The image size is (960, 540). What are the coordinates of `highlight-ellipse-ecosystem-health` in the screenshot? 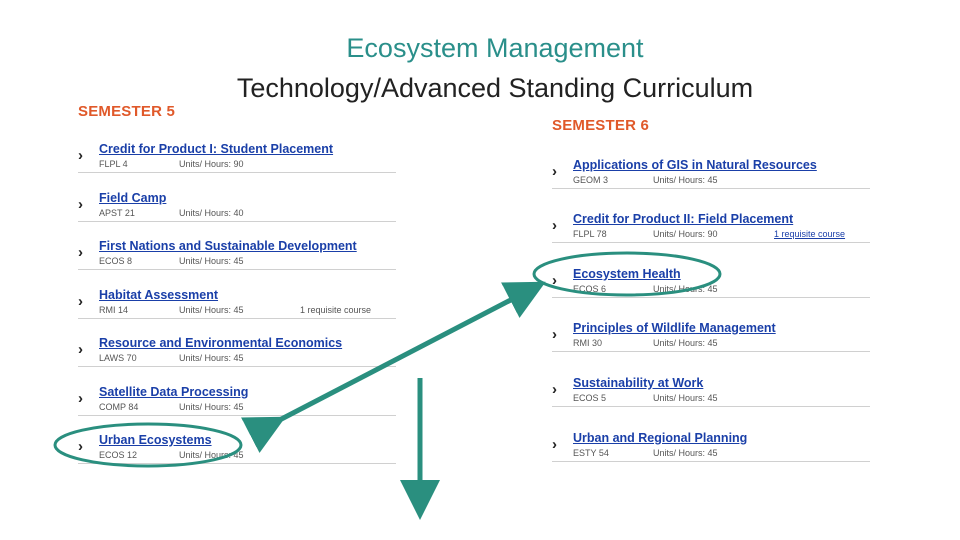 It's located at (627, 274).